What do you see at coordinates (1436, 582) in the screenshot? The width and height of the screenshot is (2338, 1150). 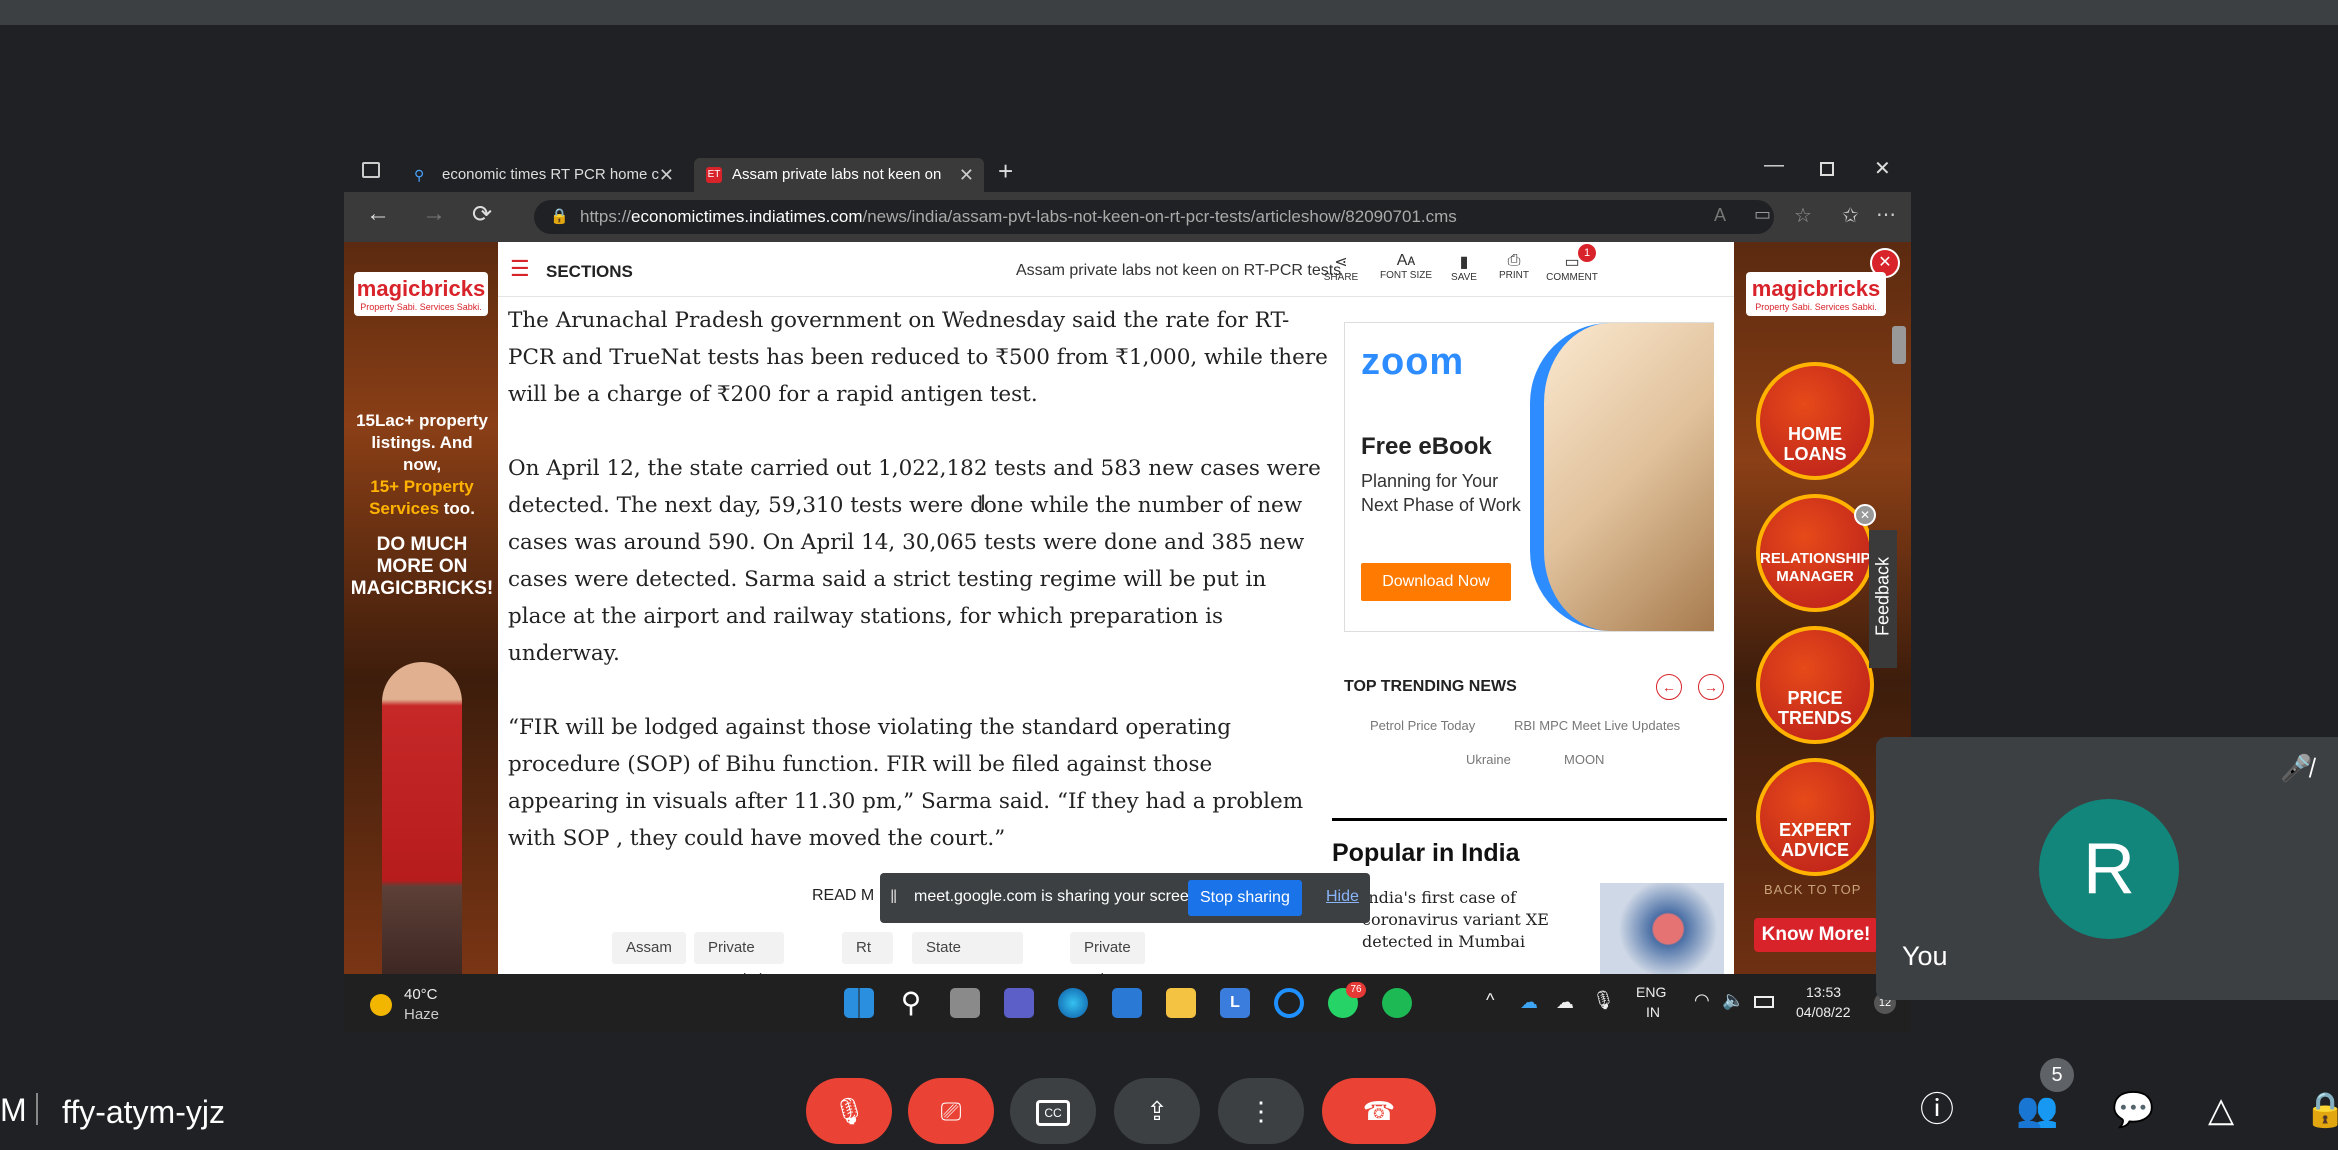 I see `download-now-button: Download Now` at bounding box center [1436, 582].